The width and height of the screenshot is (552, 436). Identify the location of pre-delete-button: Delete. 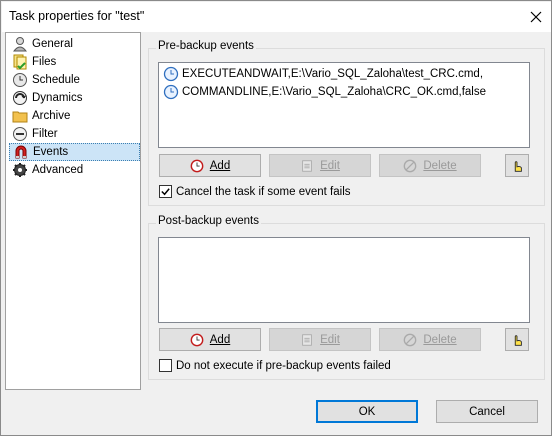
(430, 165).